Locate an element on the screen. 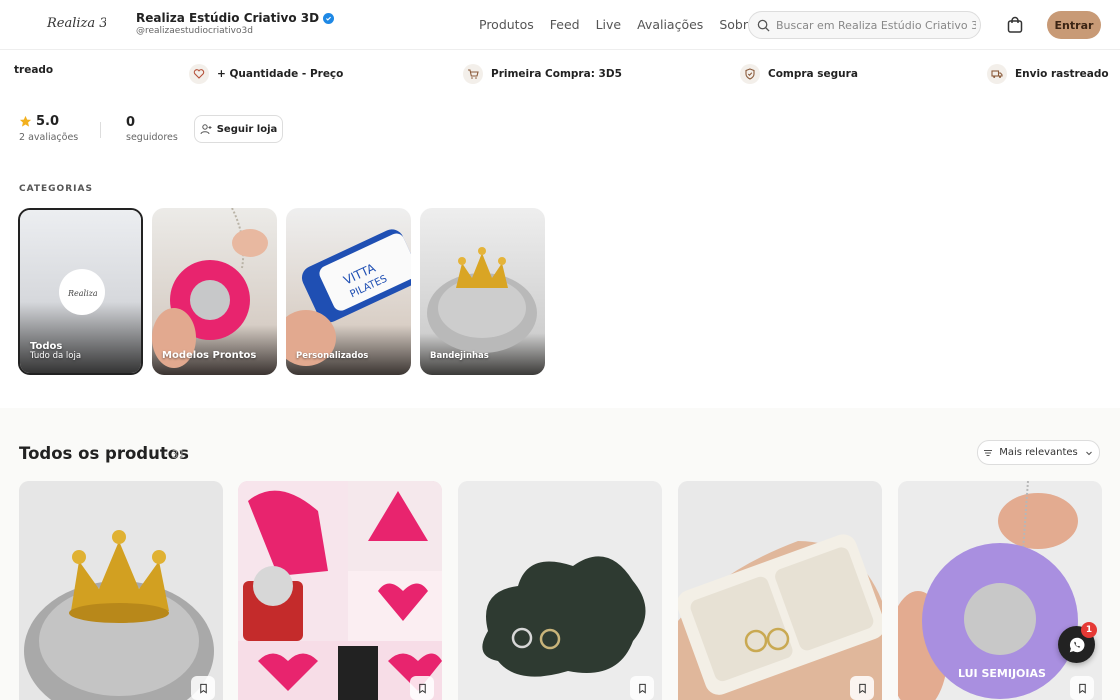 The image size is (1120, 700). perk-item: Envio rastreado is located at coordinates (1048, 74).